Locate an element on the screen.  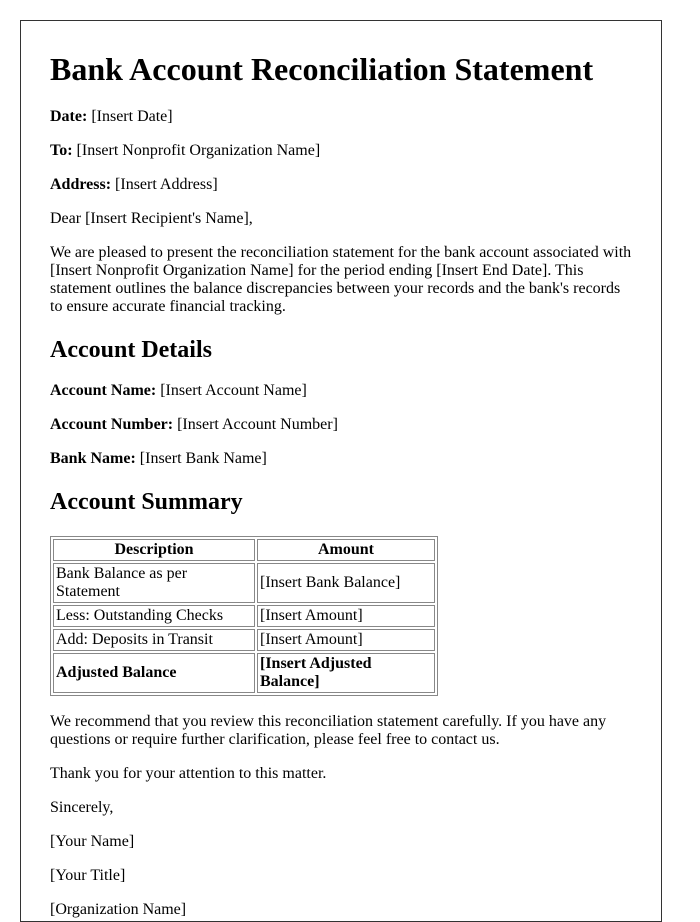
to-label: To: is located at coordinates (61, 150).